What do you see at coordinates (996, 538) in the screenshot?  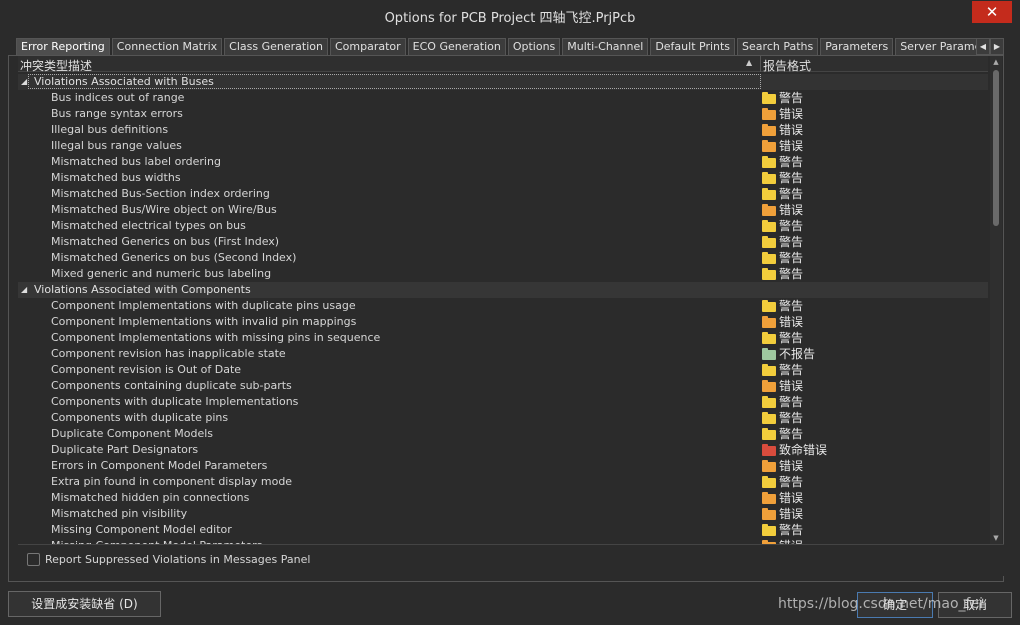 I see `scroll-down-icon: ▼` at bounding box center [996, 538].